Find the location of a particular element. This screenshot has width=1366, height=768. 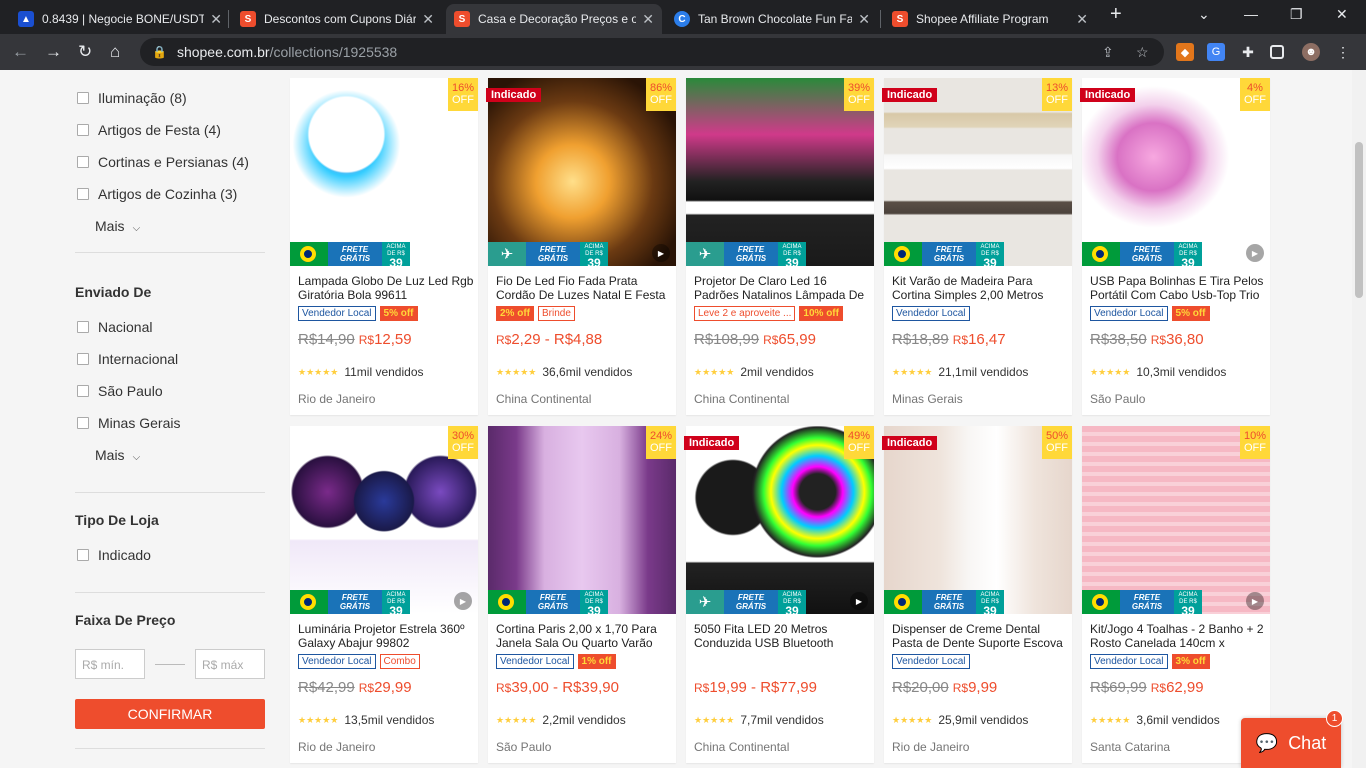

filter-nacional: Nacional is located at coordinates (114, 327).